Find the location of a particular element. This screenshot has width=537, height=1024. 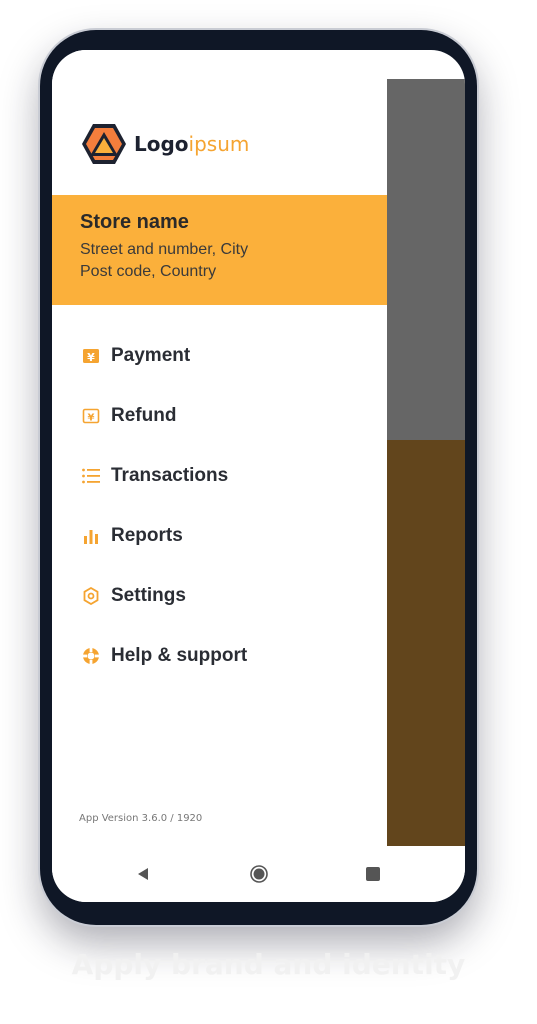

store-address-line1: Street and number, City is located at coordinates (164, 249).